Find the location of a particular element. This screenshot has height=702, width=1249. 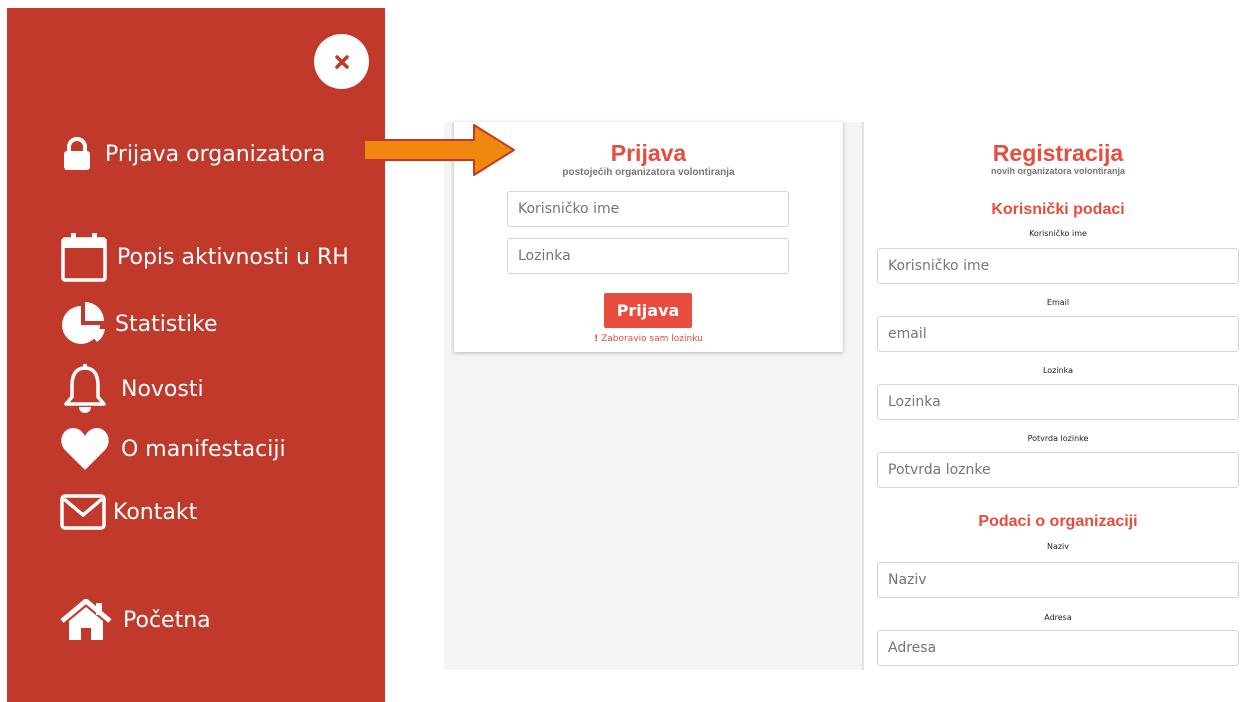

panel-divider is located at coordinates (863, 396).